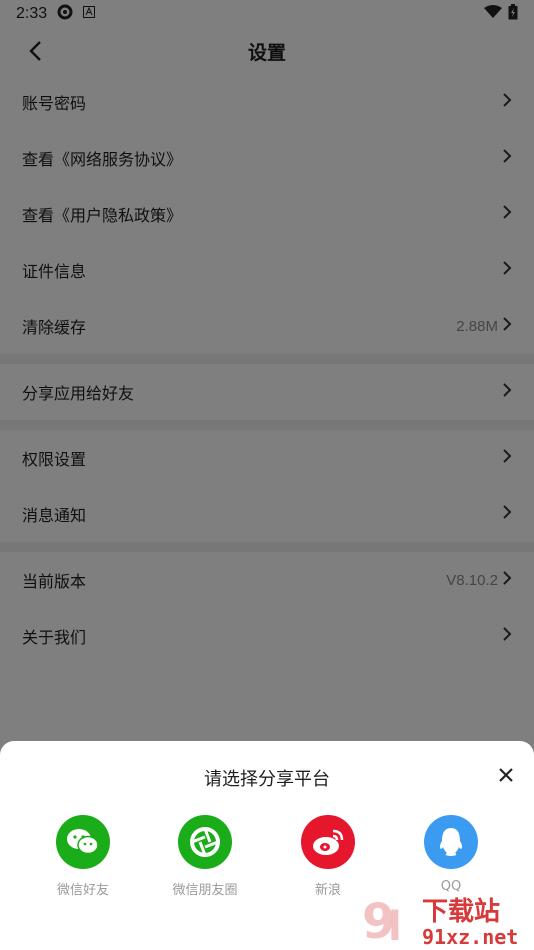 This screenshot has height=950, width=534. I want to click on close-button, so click(506, 775).